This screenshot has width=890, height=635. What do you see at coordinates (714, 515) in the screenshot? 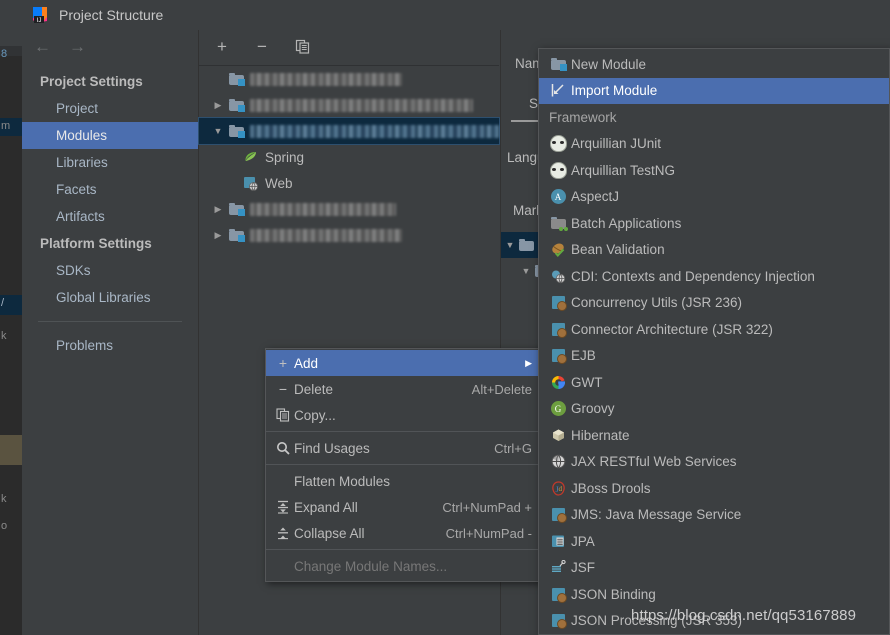
I see `submenu-item-jms: JMS: Java Message Service` at bounding box center [714, 515].